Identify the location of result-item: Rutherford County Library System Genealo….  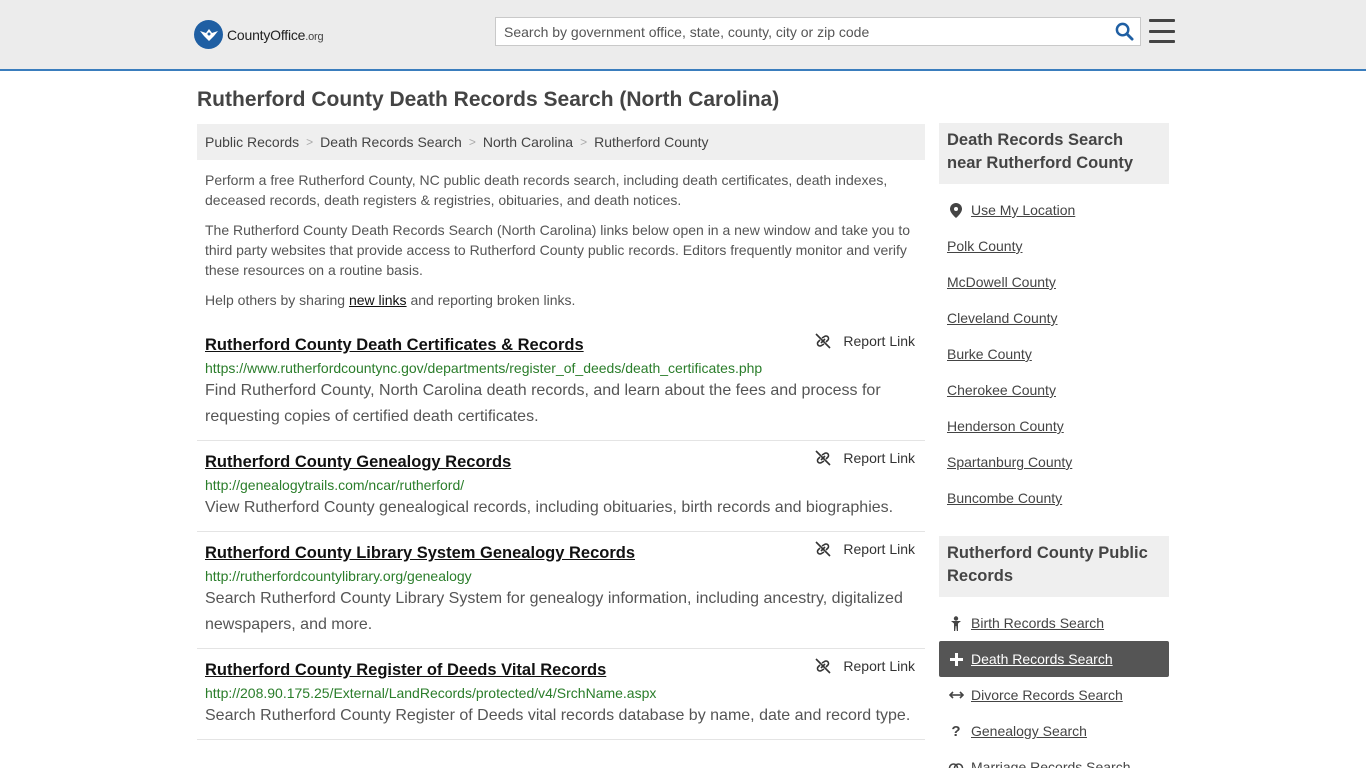
(561, 590).